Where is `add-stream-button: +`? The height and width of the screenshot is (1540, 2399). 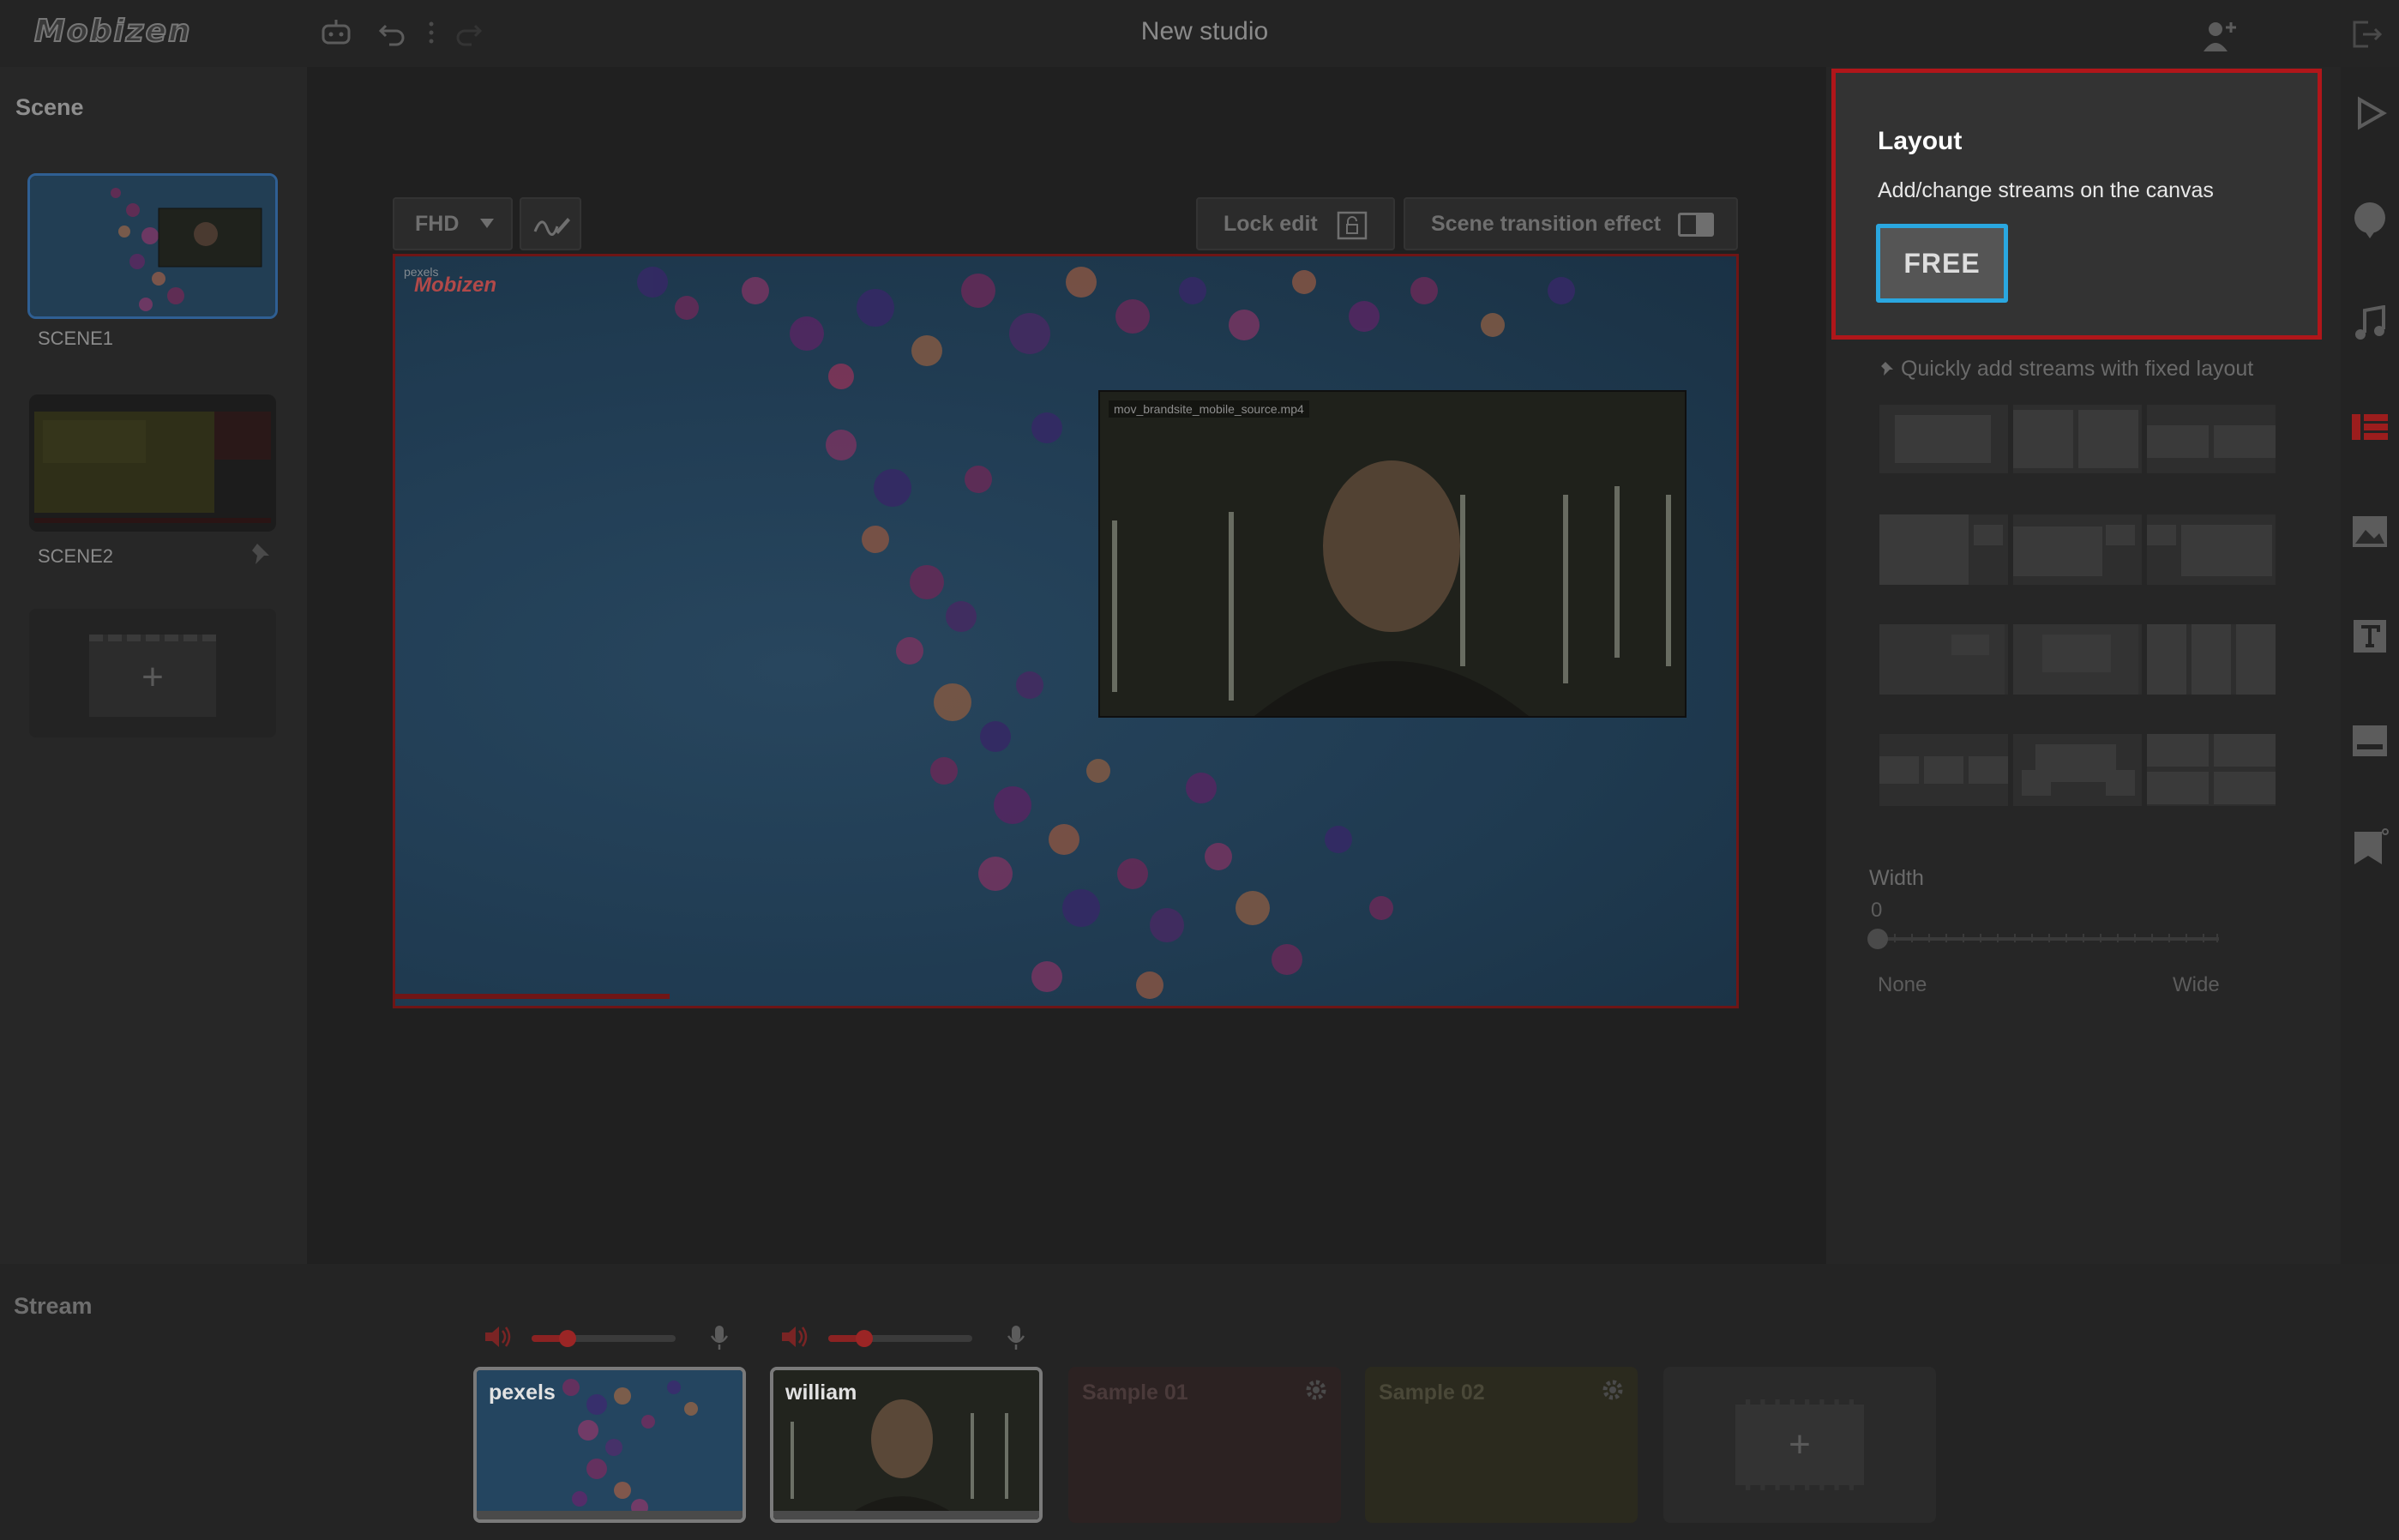
add-stream-button: + is located at coordinates (1799, 1445).